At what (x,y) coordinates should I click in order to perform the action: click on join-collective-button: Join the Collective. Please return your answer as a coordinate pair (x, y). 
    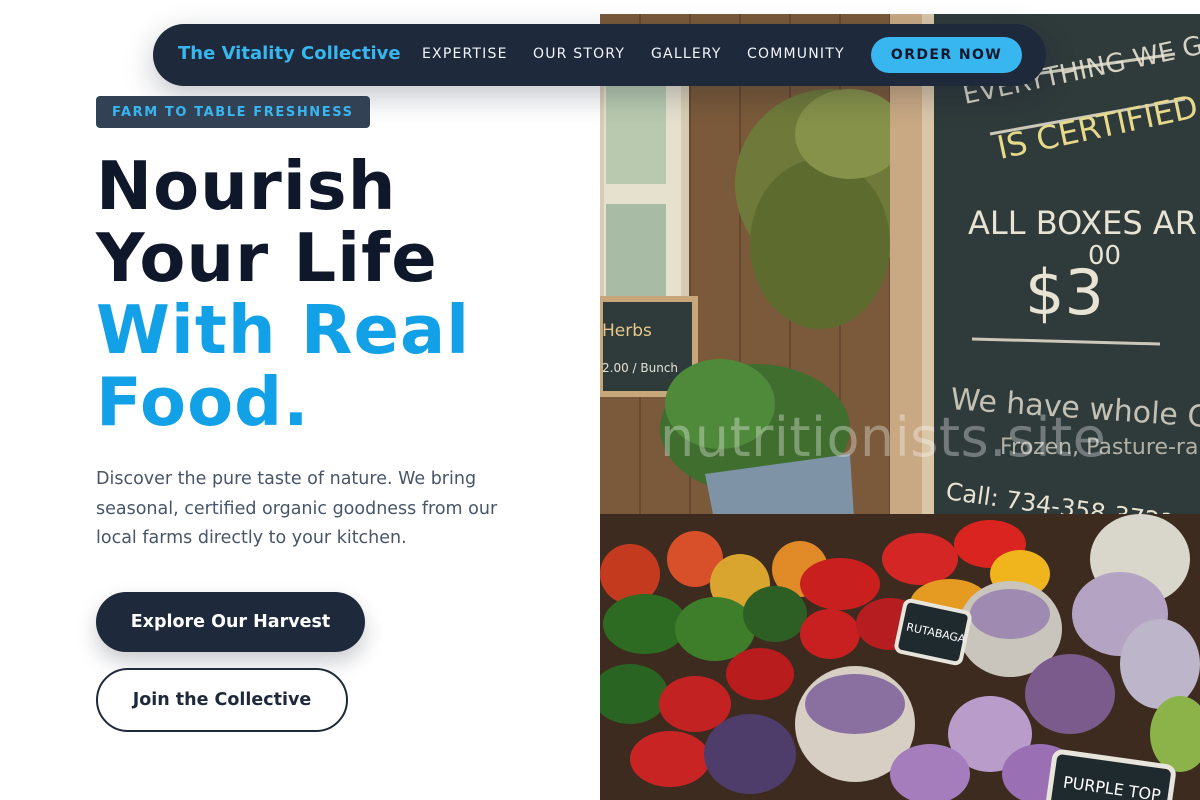
    Looking at the image, I should click on (222, 700).